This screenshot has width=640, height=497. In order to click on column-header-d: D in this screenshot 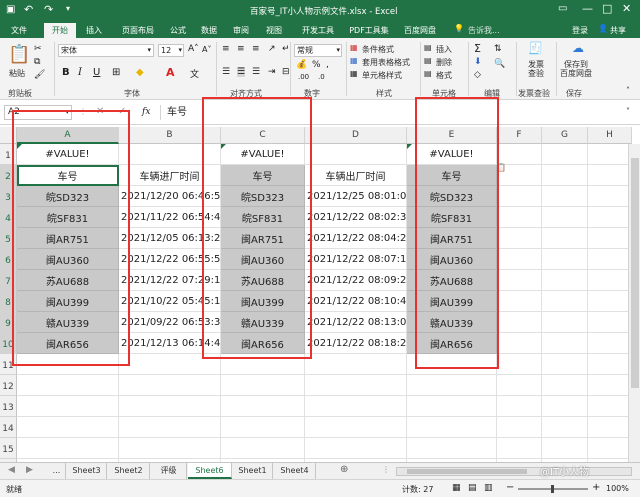, I will do `click(356, 135)`.